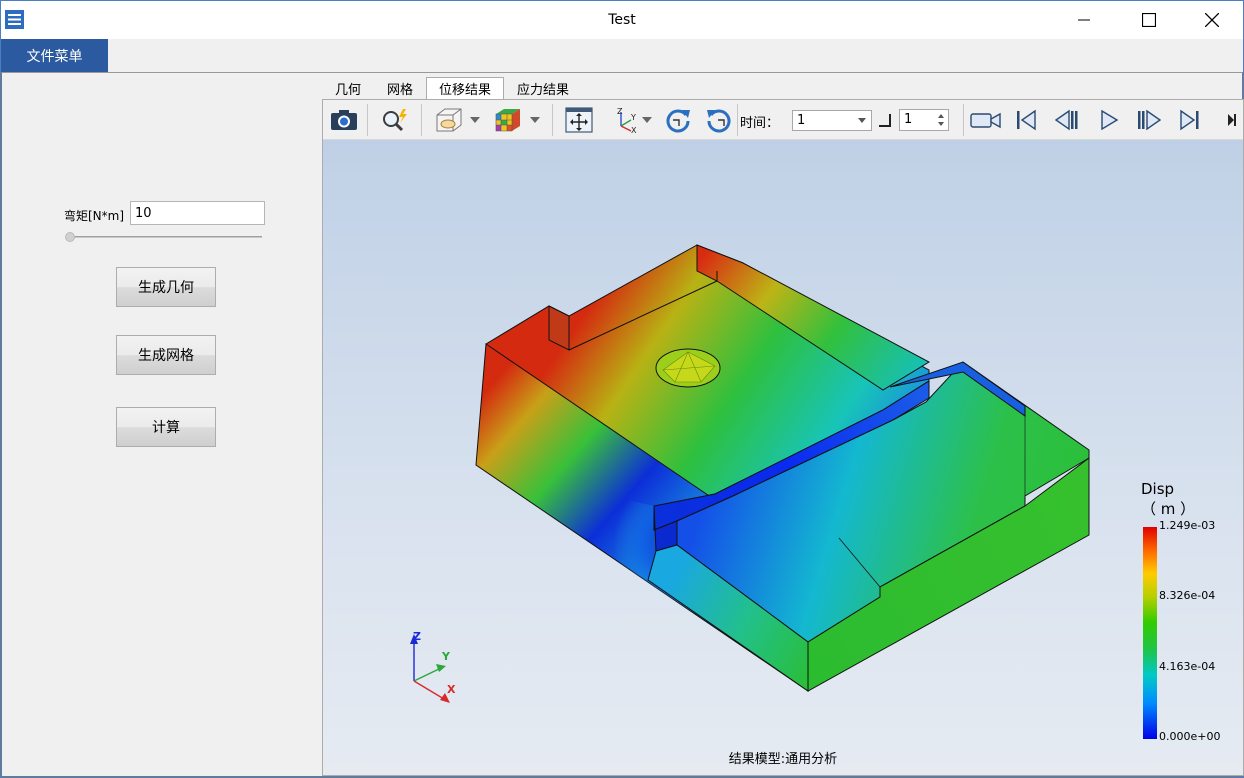  Describe the element at coordinates (647, 120) in the screenshot. I see `axes-dropdown` at that location.